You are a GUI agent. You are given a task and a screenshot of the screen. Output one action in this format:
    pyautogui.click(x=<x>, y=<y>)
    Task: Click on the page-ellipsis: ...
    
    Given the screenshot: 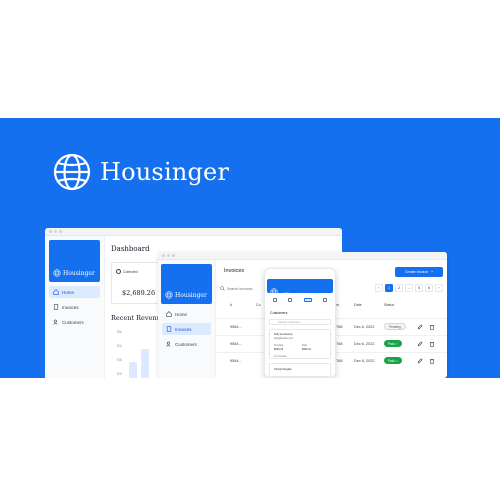 What is the action you would take?
    pyautogui.click(x=409, y=288)
    